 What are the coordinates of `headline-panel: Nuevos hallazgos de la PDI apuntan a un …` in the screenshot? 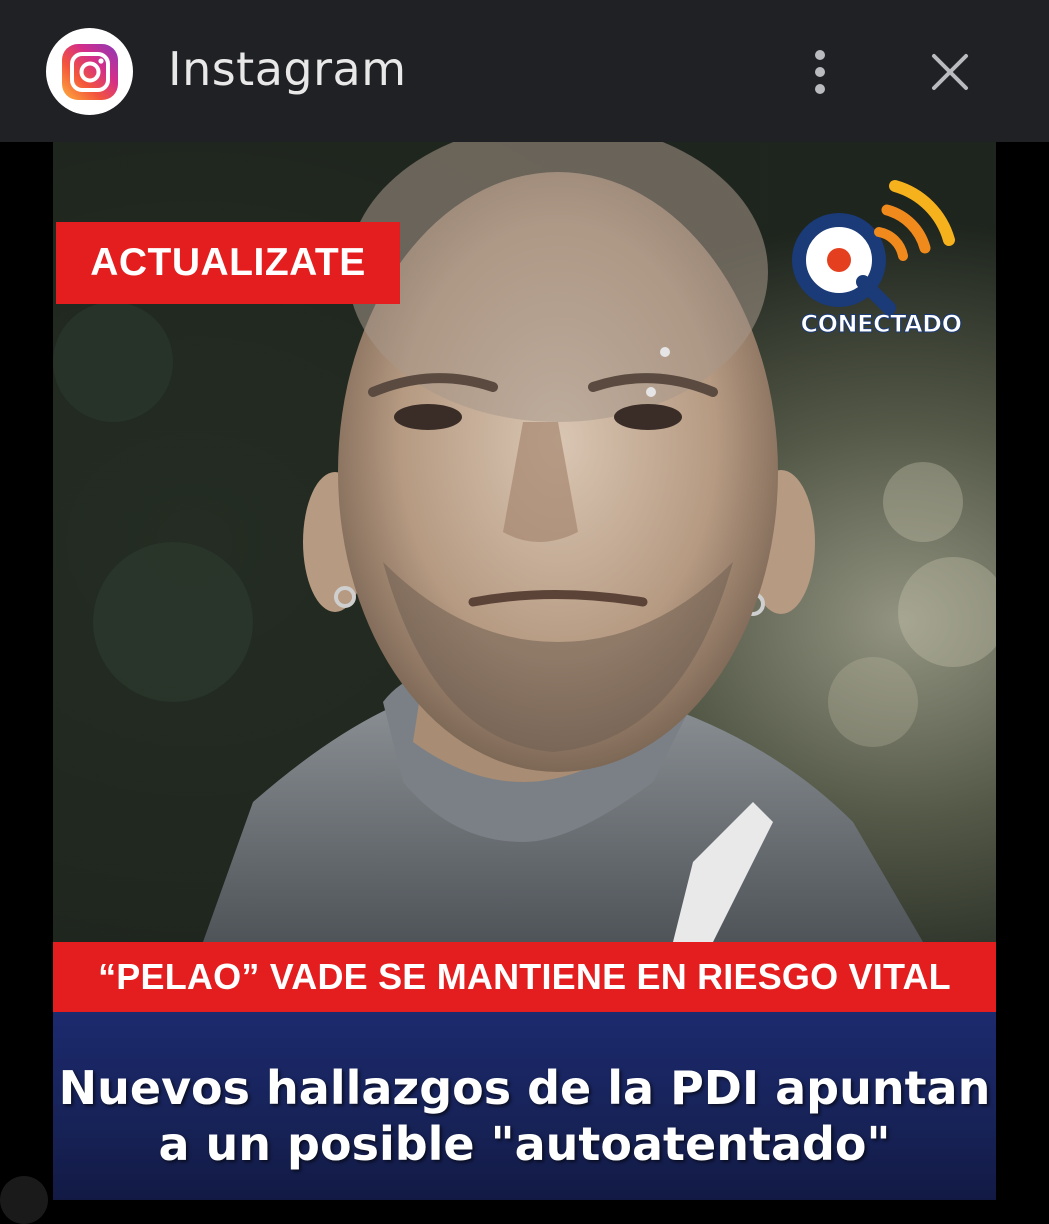 It's located at (524, 1106).